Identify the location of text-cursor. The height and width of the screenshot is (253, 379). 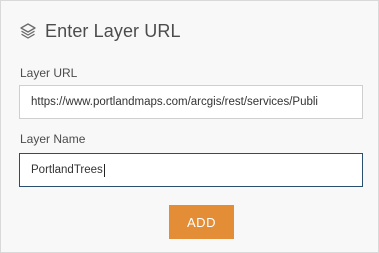
(104, 170).